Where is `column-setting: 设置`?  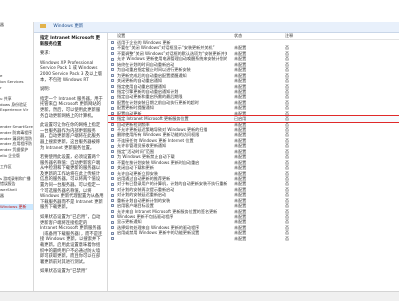 column-setting: 设置 is located at coordinates (121, 36).